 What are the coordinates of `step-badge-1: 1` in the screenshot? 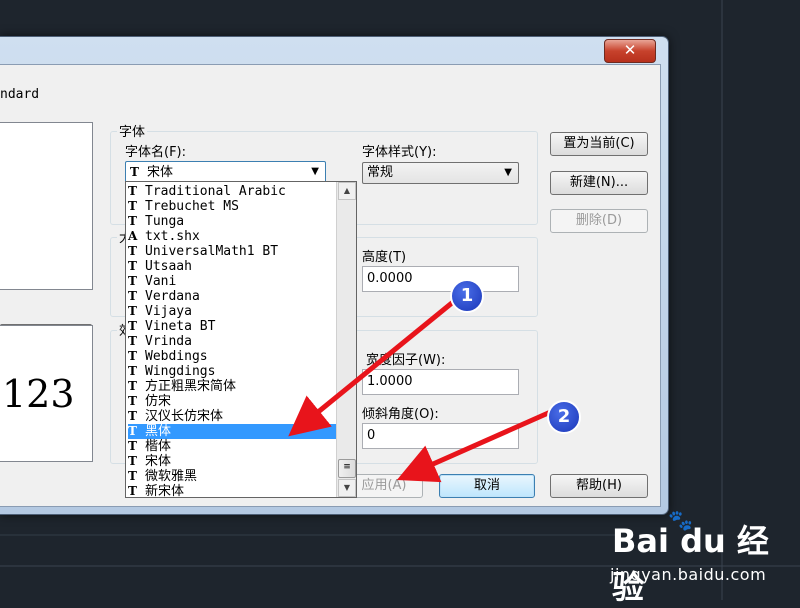 It's located at (467, 296).